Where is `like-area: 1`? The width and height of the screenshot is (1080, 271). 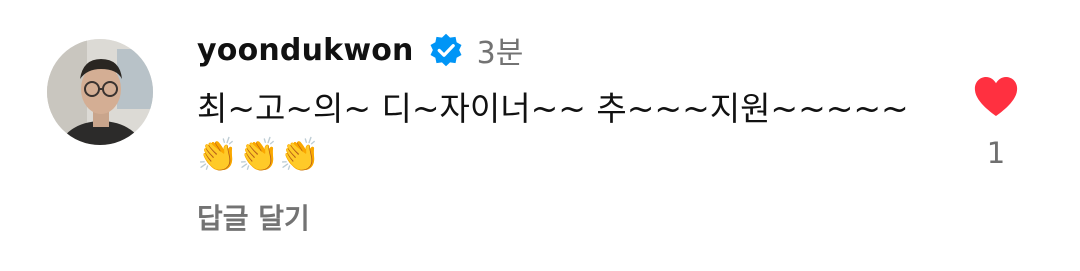 like-area: 1 is located at coordinates (996, 122).